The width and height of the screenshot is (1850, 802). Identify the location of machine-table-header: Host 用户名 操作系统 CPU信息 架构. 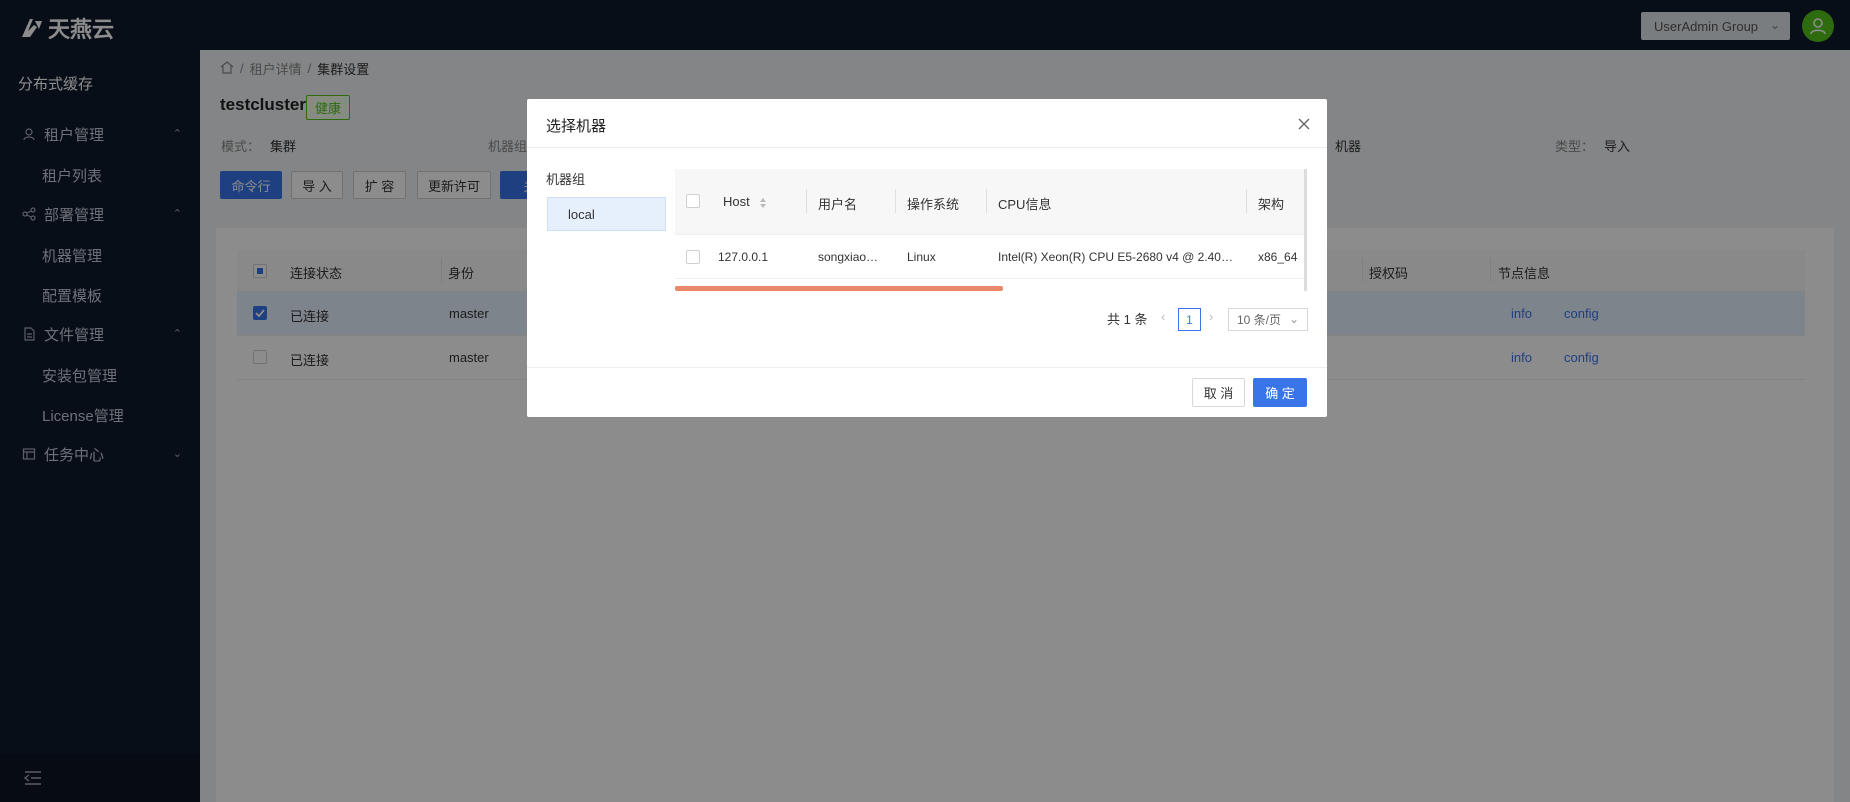
(991, 202).